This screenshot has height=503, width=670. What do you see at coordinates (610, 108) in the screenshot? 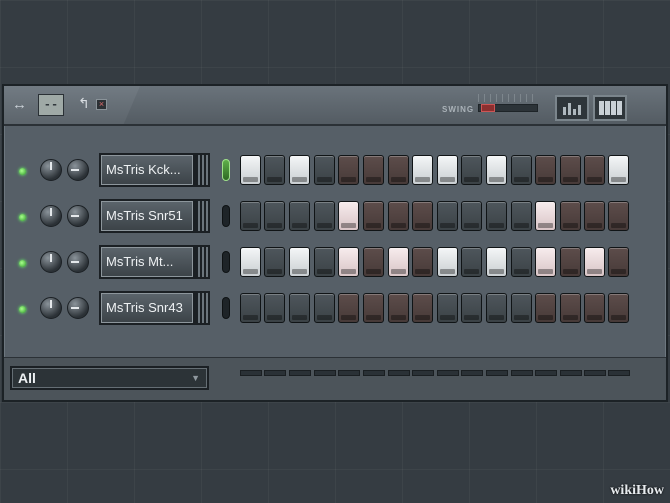
I see `piano-roll-view-button` at bounding box center [610, 108].